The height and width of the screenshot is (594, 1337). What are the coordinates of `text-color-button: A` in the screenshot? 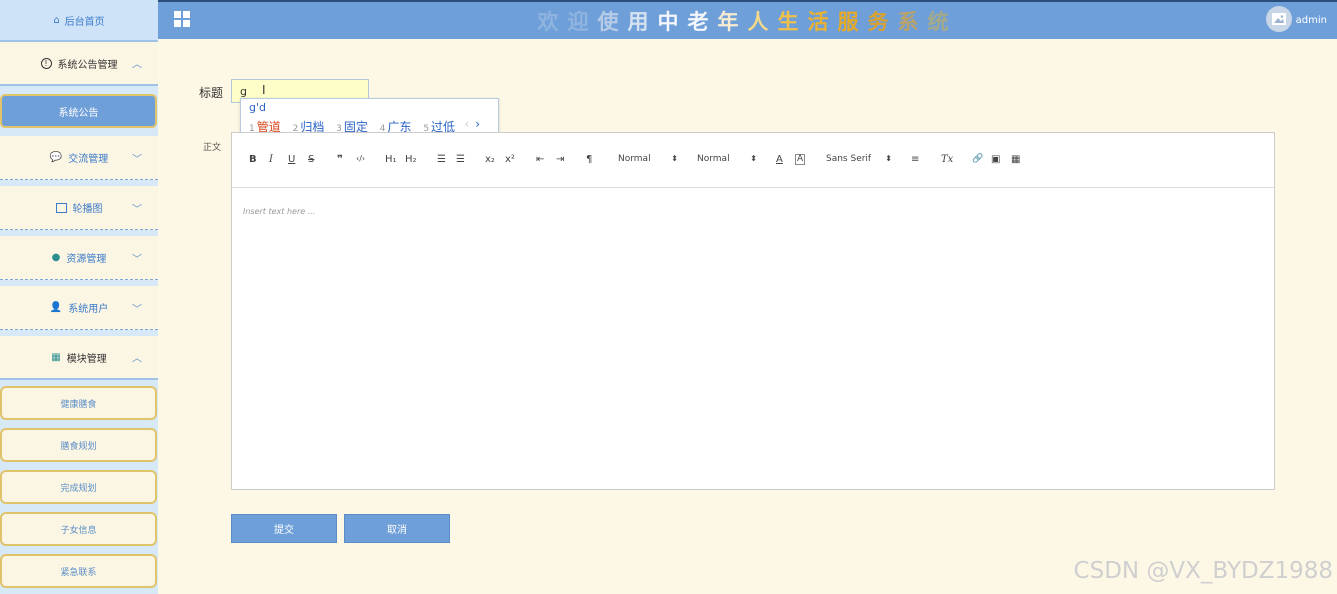 It's located at (779, 159).